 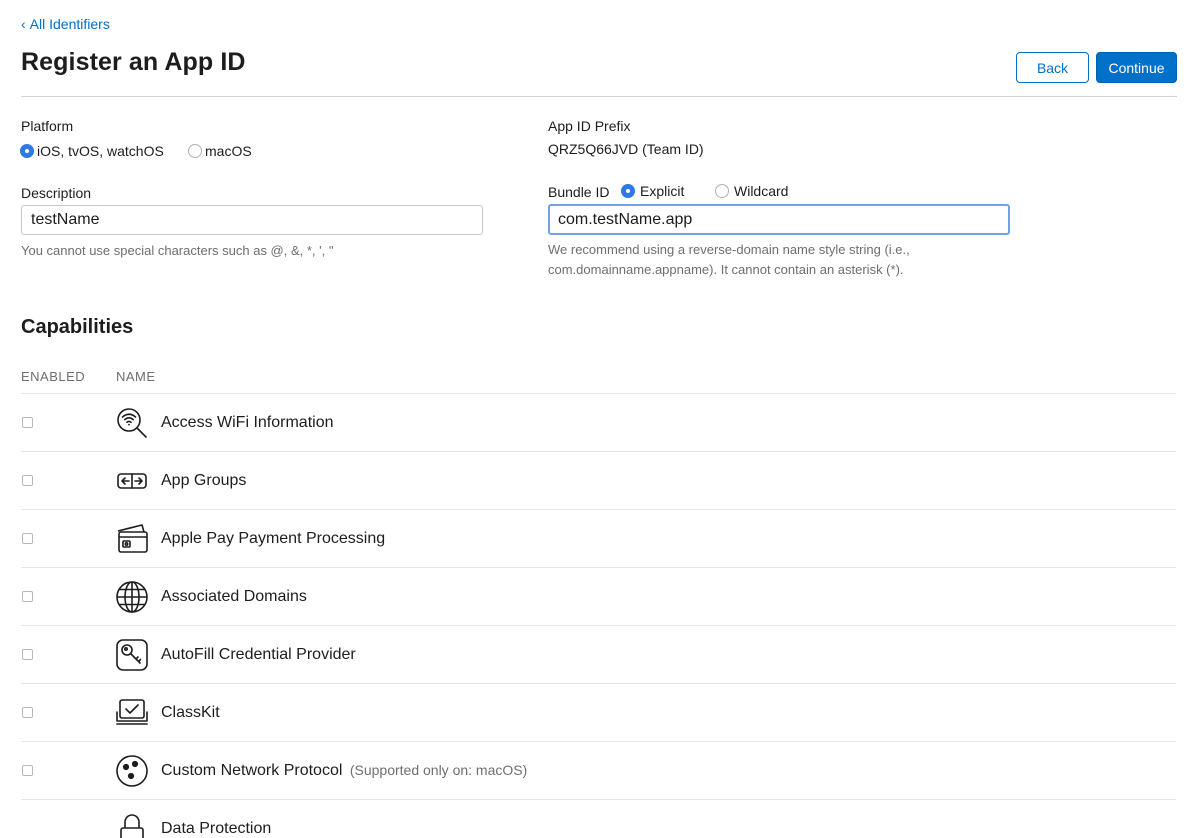 I want to click on bundle-option-explicit: Explicit, so click(x=652, y=191).